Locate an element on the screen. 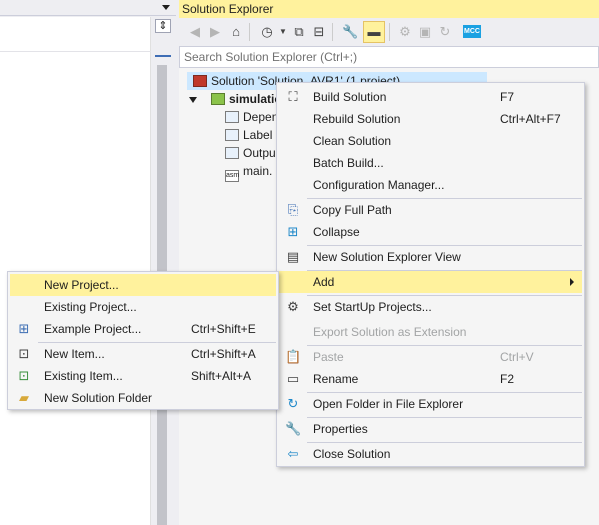 This screenshot has height=525, width=599. tree-item-label: Depen is located at coordinates (261, 117).